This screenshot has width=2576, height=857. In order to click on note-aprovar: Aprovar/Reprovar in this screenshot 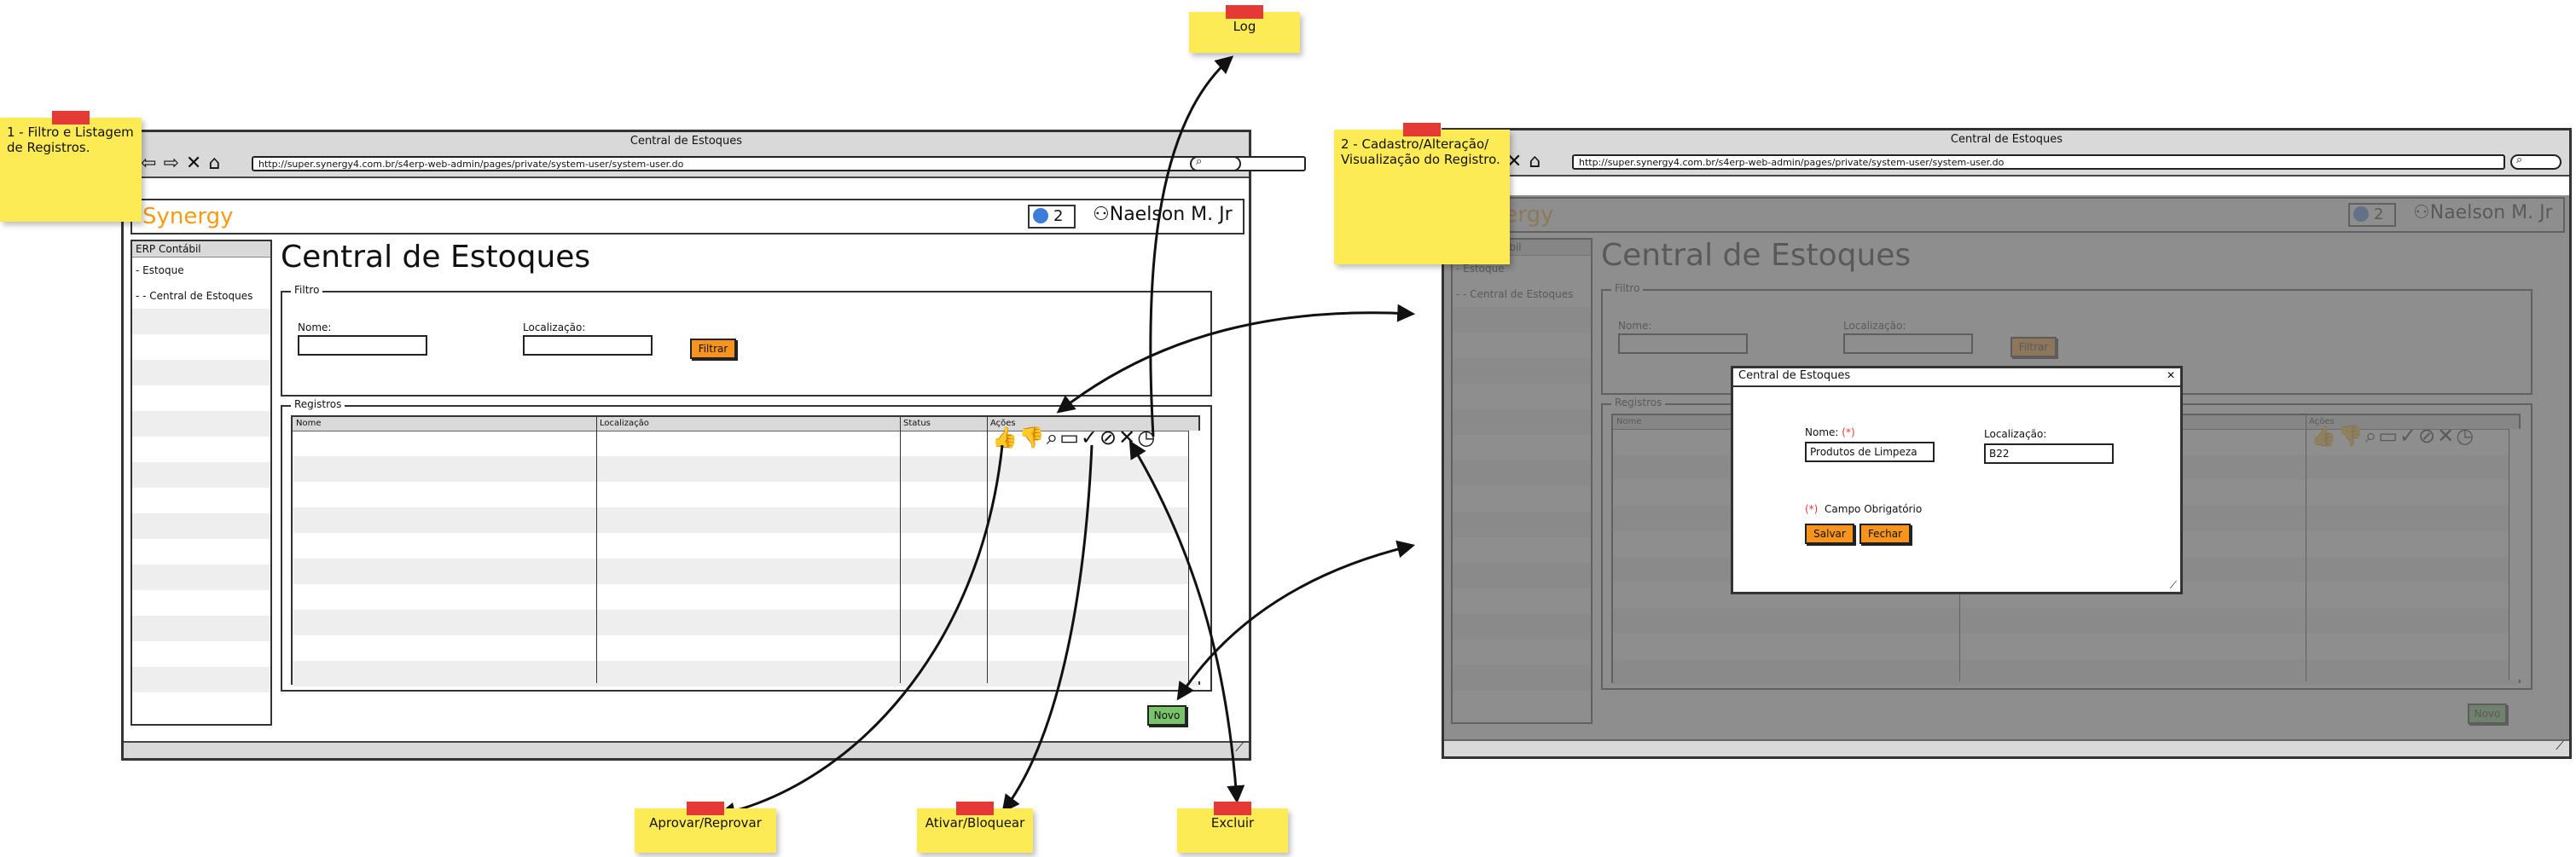, I will do `click(705, 823)`.